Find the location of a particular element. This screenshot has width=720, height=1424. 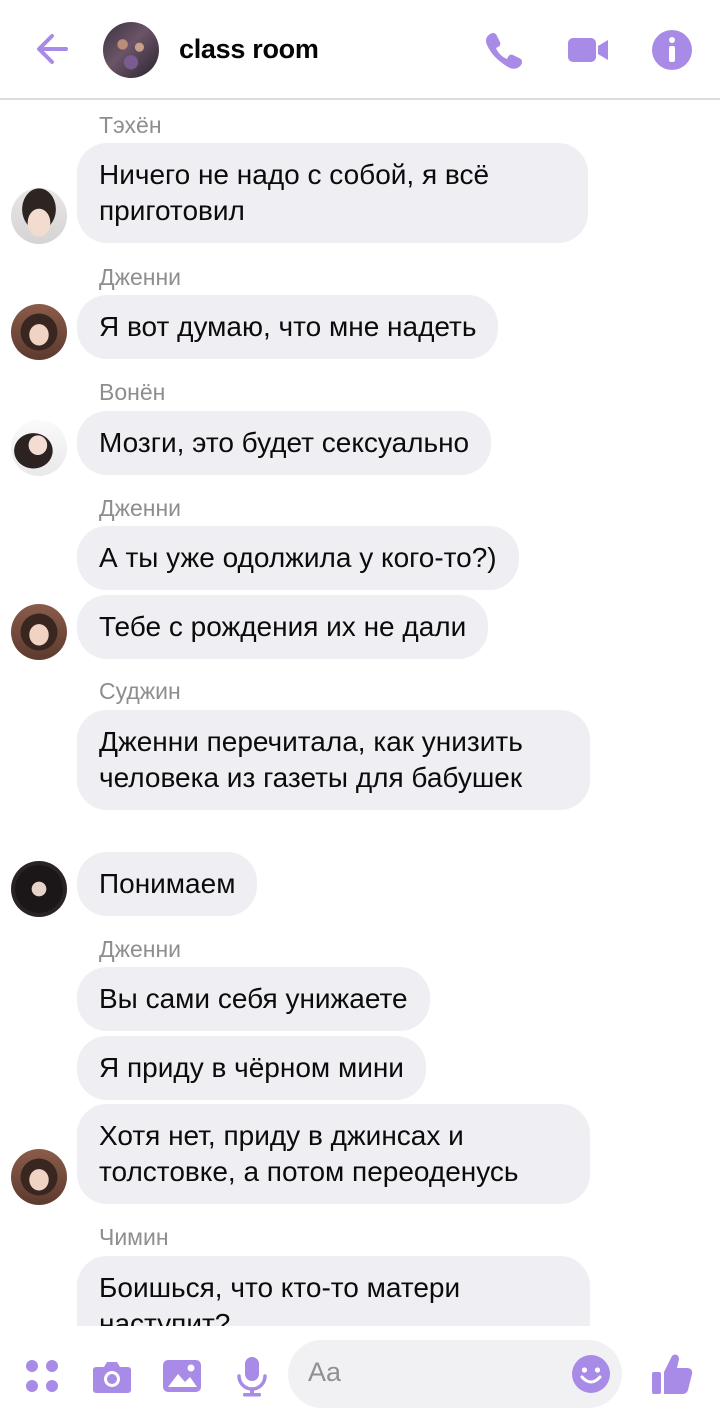

phone-icon is located at coordinates (502, 50).